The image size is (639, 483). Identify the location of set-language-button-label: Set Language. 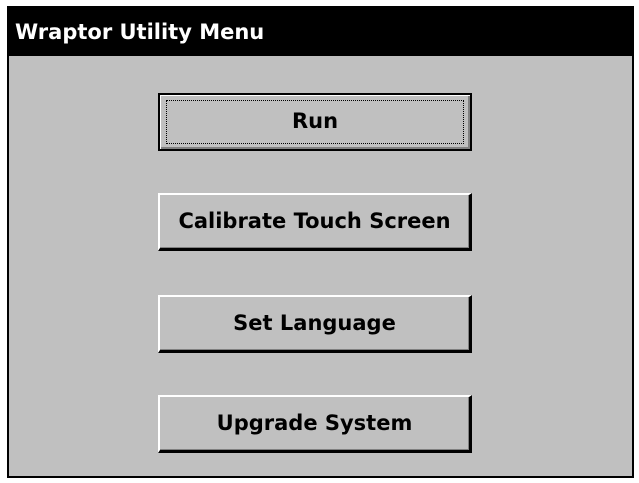
(314, 323).